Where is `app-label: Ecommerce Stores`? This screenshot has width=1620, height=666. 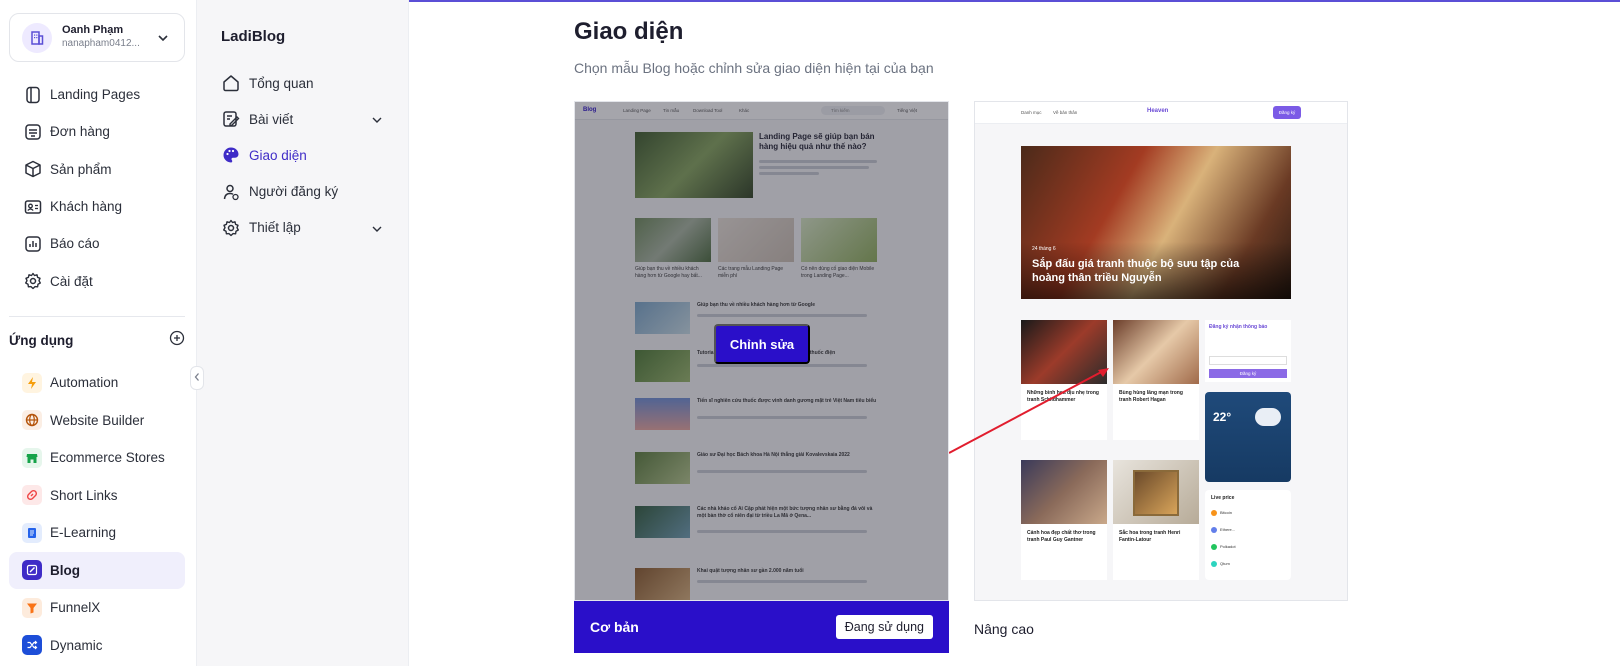
app-label: Ecommerce Stores is located at coordinates (107, 458).